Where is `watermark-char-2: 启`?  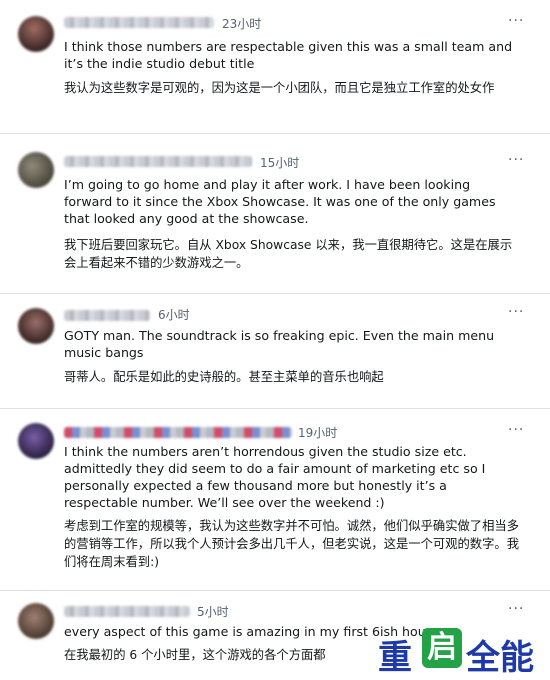 watermark-char-2: 启 is located at coordinates (442, 648).